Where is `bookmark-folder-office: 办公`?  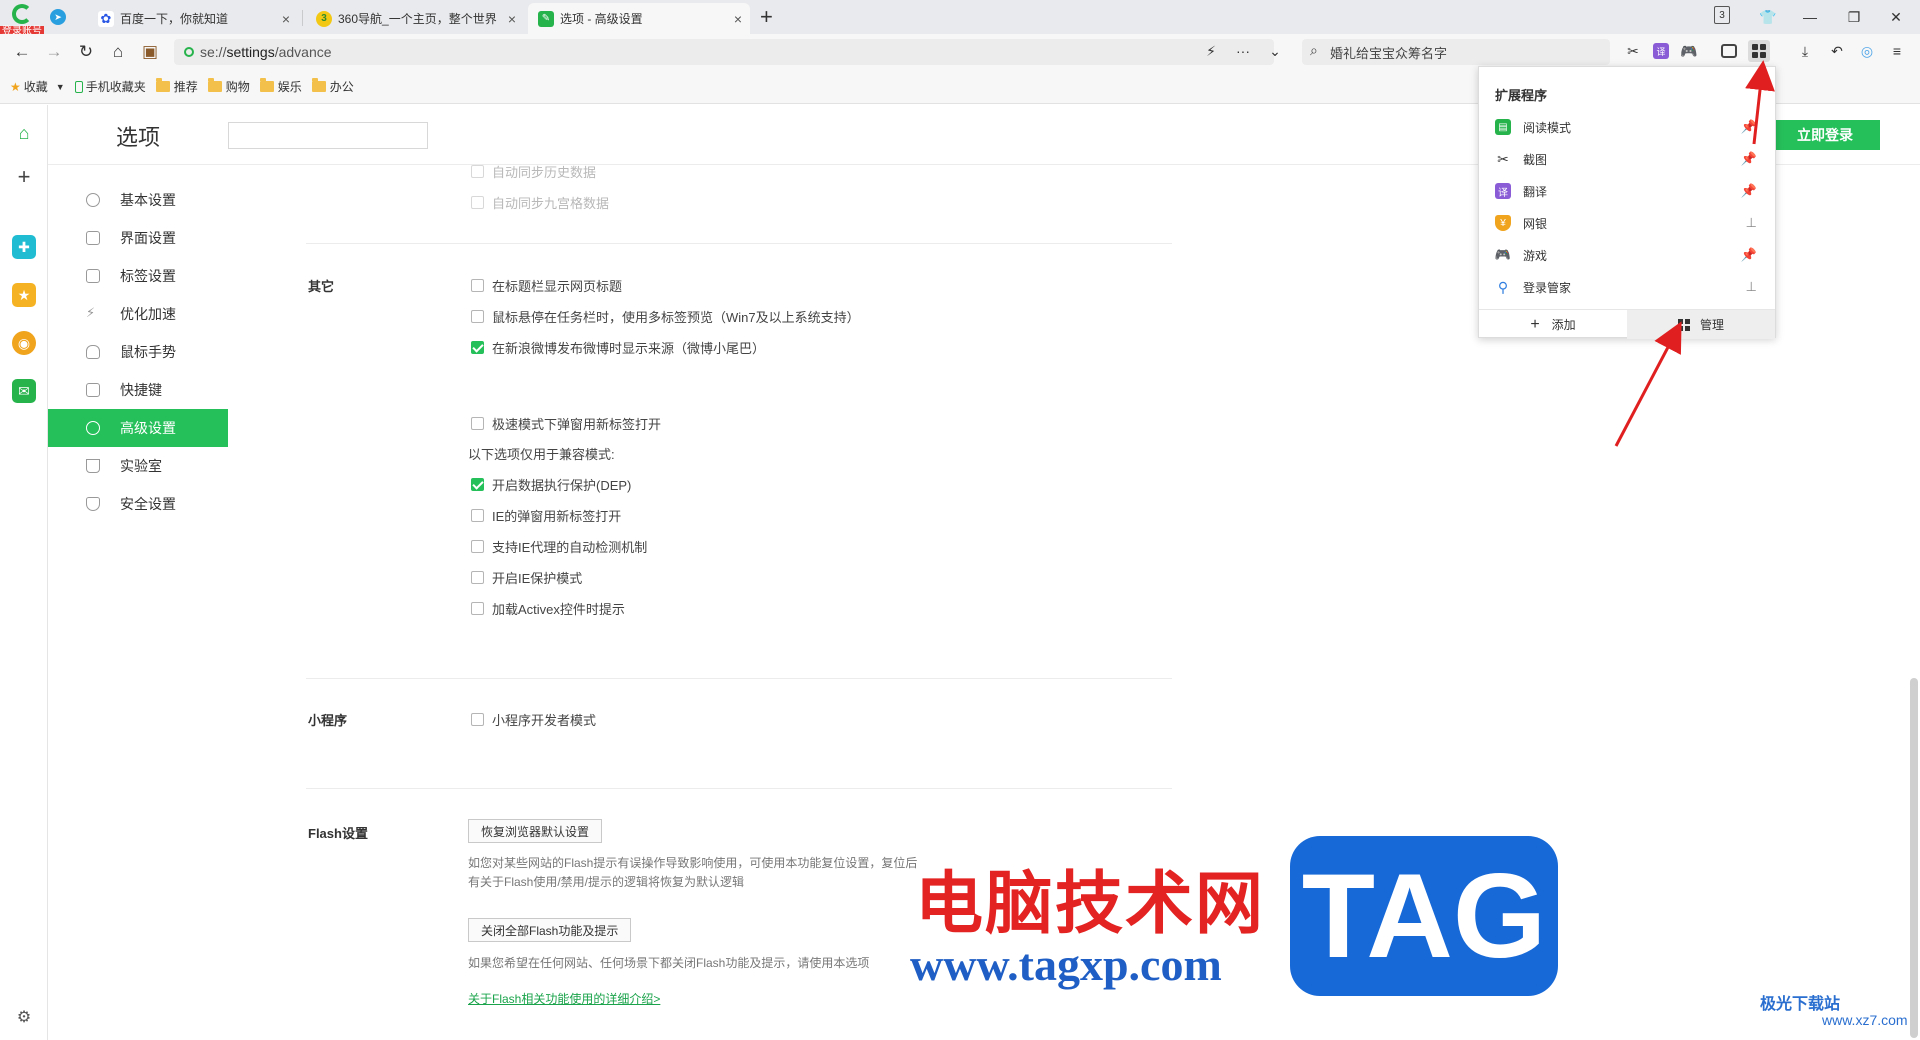
bookmark-folder-office: 办公 is located at coordinates (332, 86).